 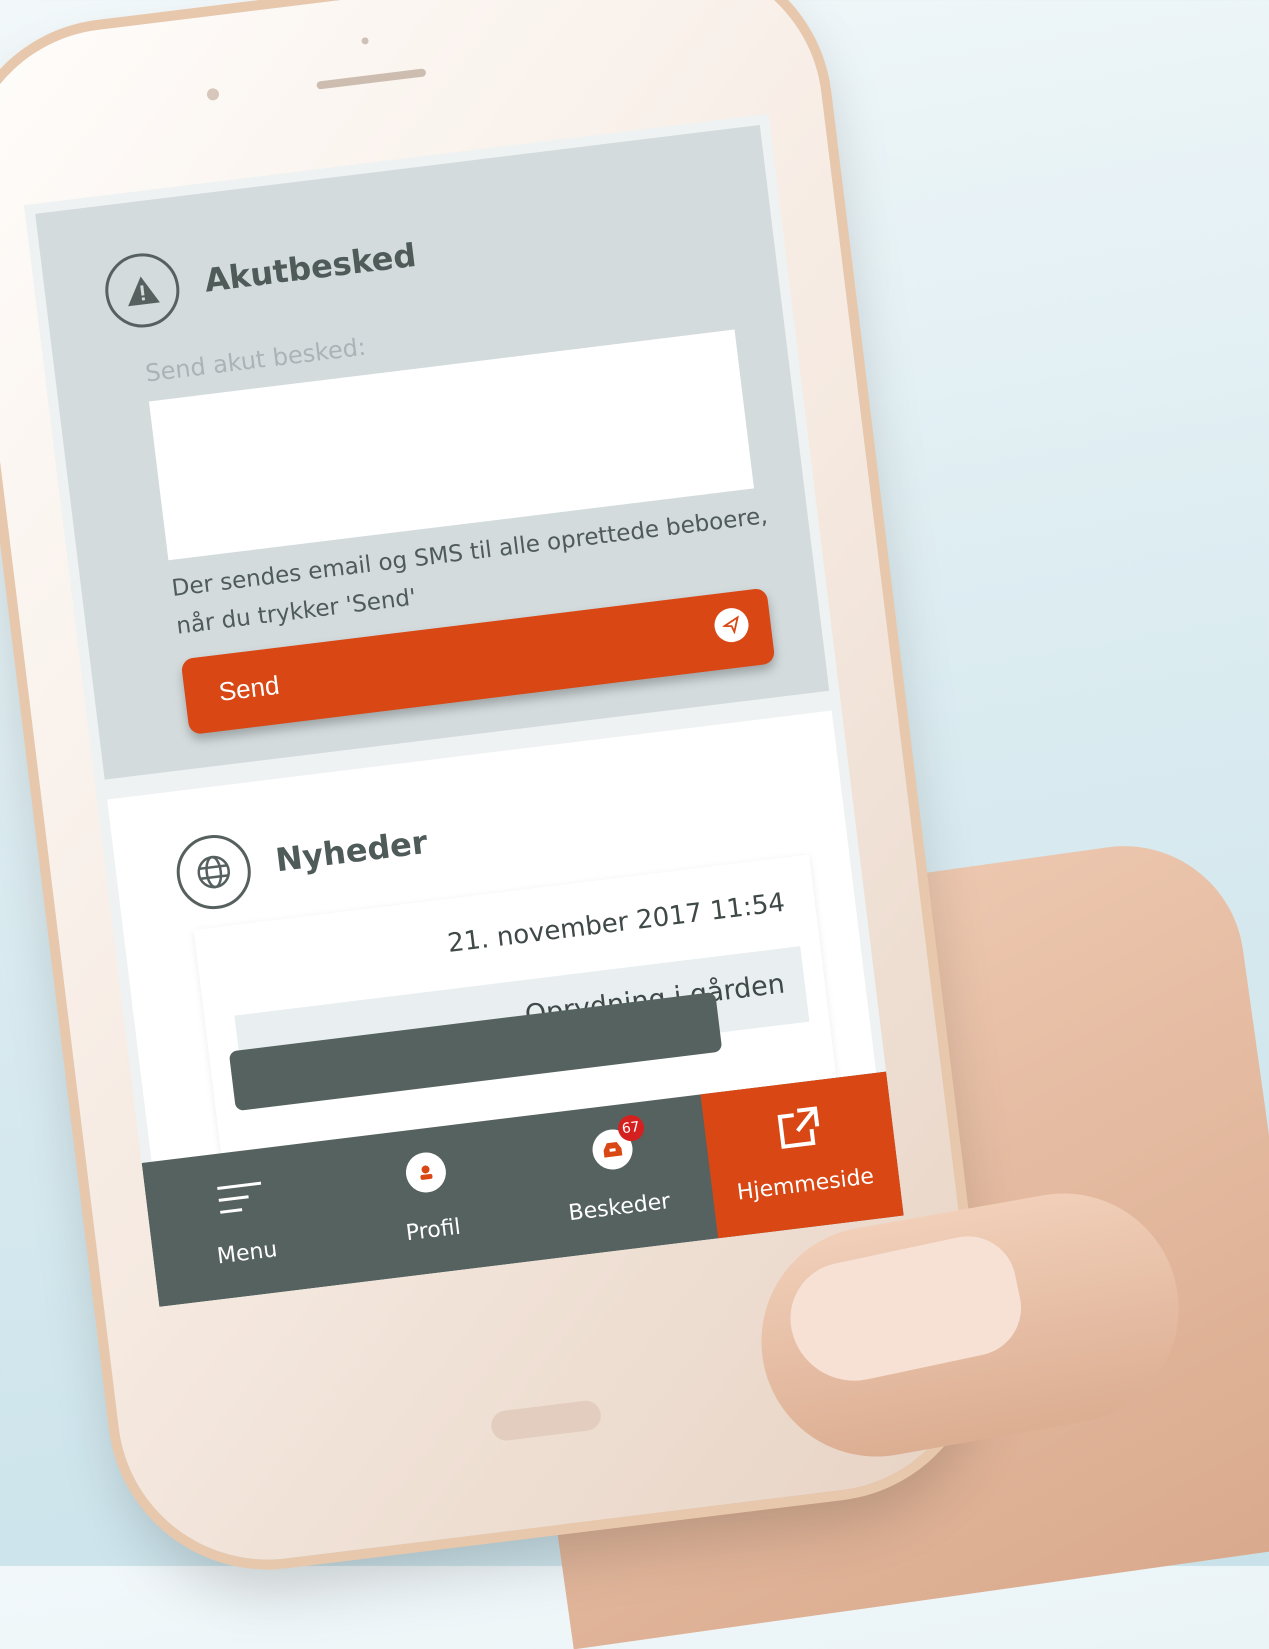 I want to click on menu-icon, so click(x=240, y=1198).